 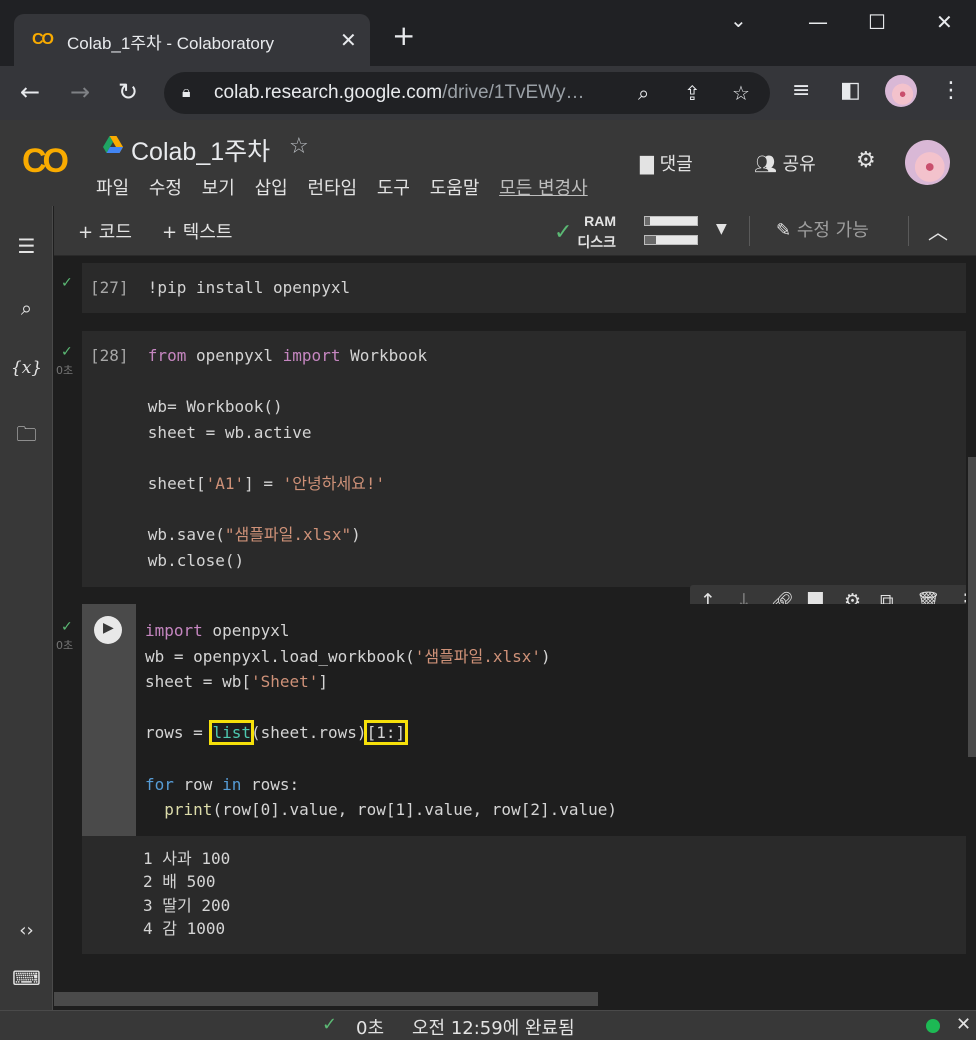 What do you see at coordinates (972, 607) in the screenshot?
I see `scroll-thumb` at bounding box center [972, 607].